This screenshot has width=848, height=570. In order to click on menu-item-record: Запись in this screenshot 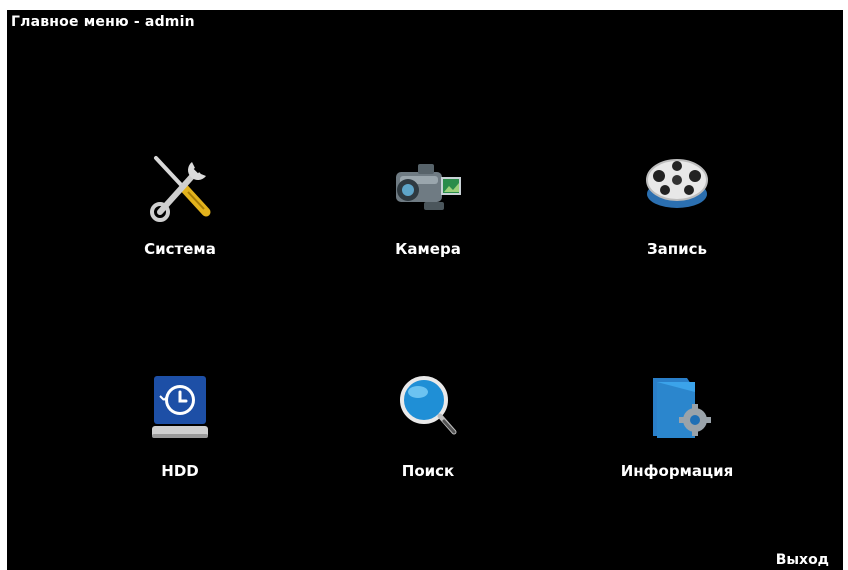, I will do `click(677, 213)`.